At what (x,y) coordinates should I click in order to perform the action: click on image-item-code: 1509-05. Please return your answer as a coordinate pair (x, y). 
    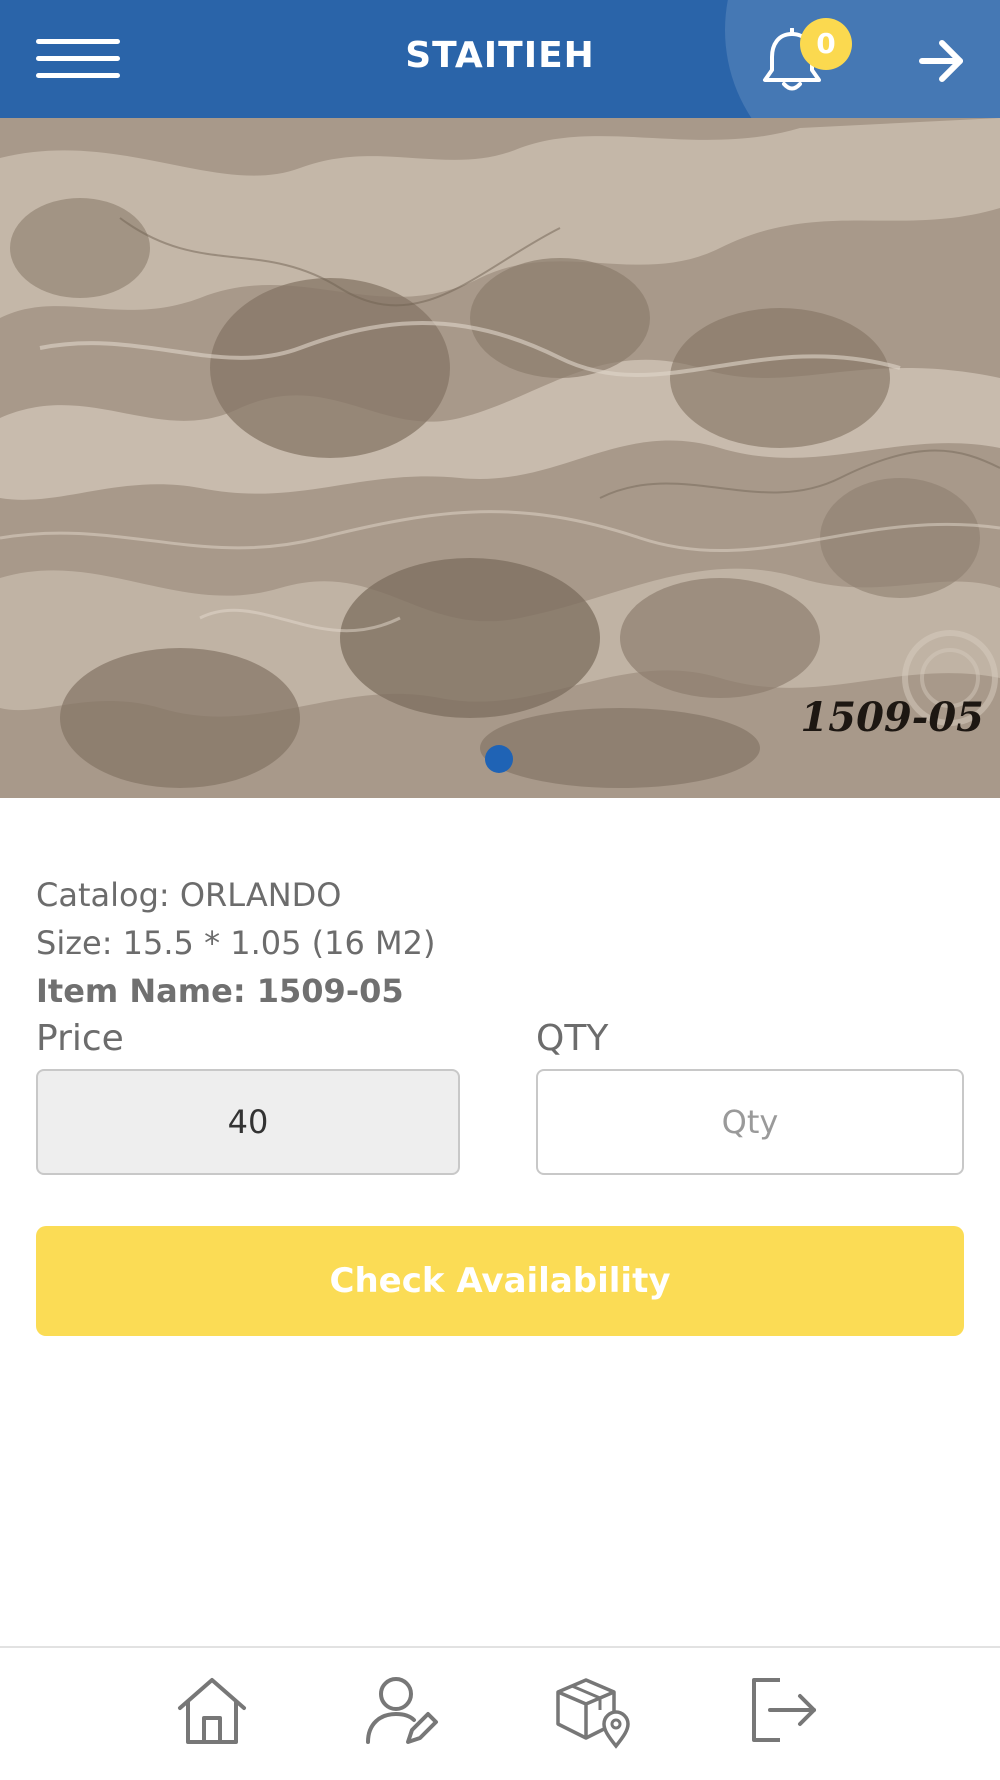
    Looking at the image, I should click on (892, 717).